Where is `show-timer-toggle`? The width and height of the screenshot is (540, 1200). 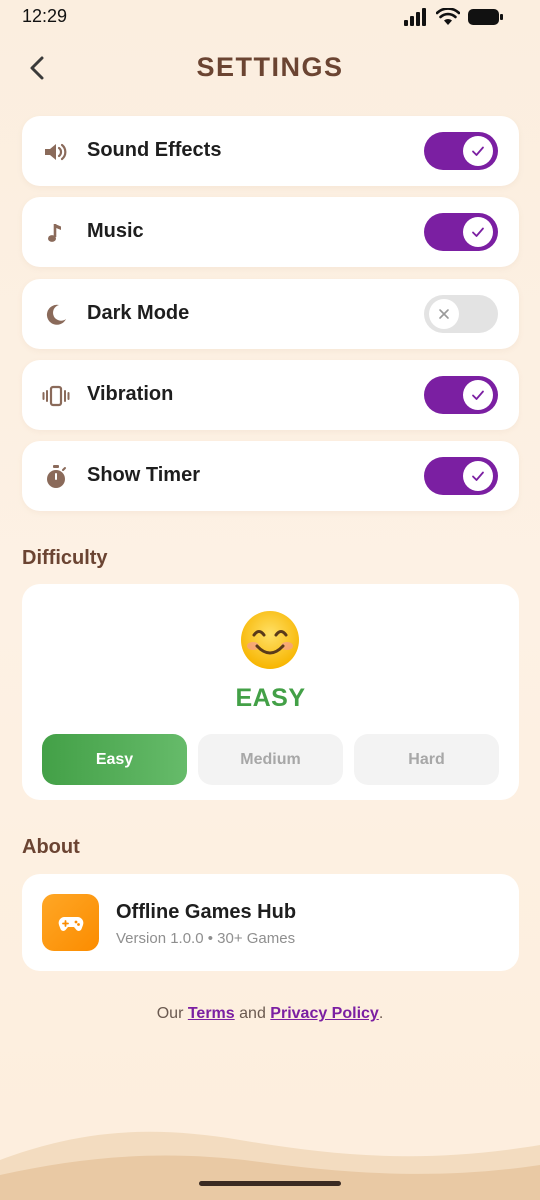 show-timer-toggle is located at coordinates (461, 476).